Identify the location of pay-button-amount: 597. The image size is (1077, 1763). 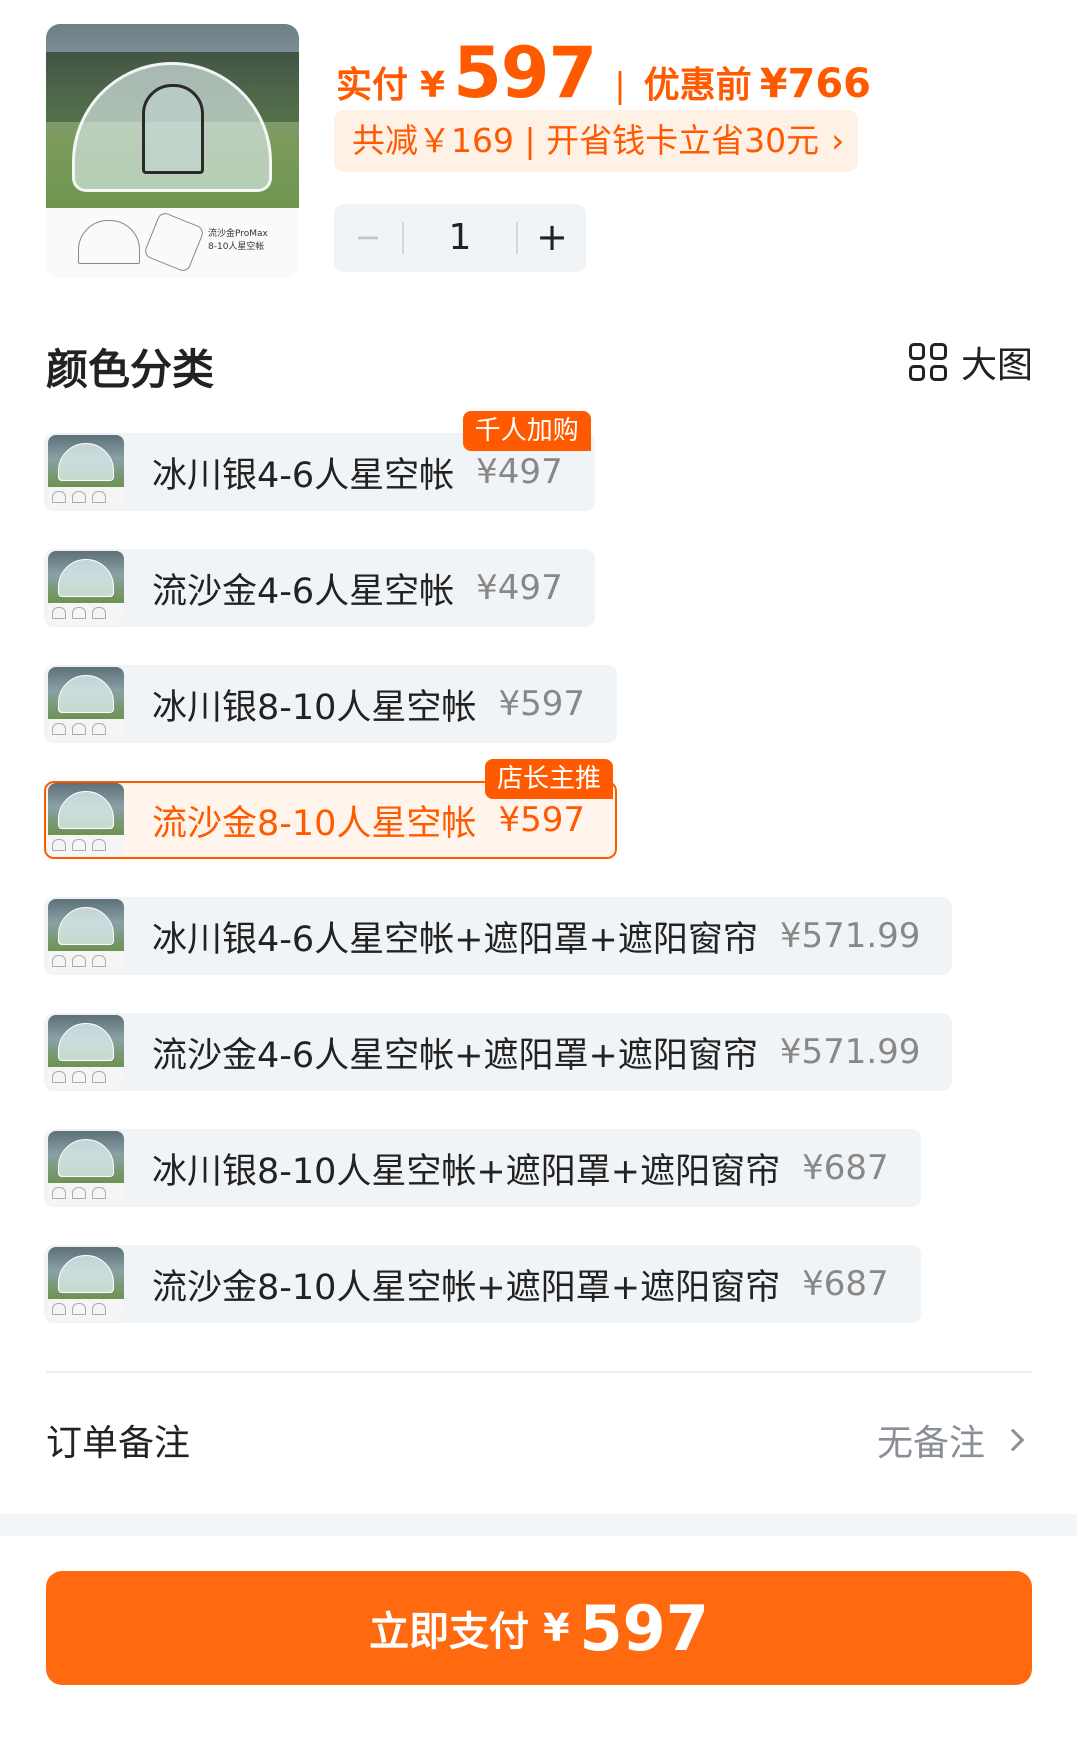
(644, 1628).